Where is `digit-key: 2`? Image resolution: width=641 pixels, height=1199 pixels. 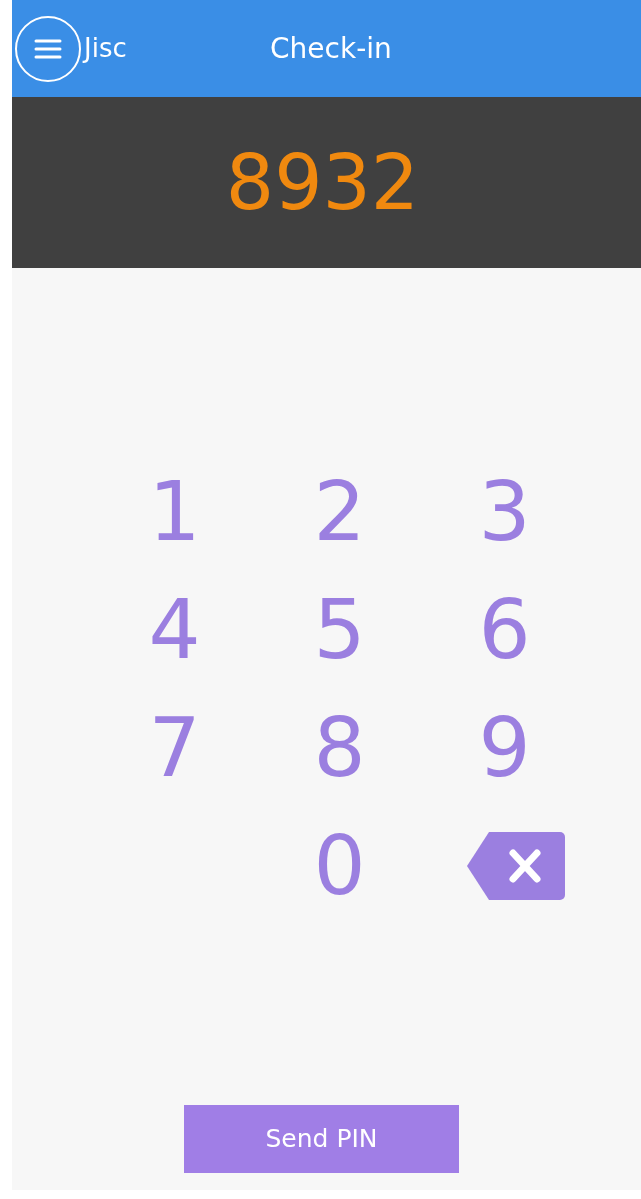 digit-key: 2 is located at coordinates (339, 512).